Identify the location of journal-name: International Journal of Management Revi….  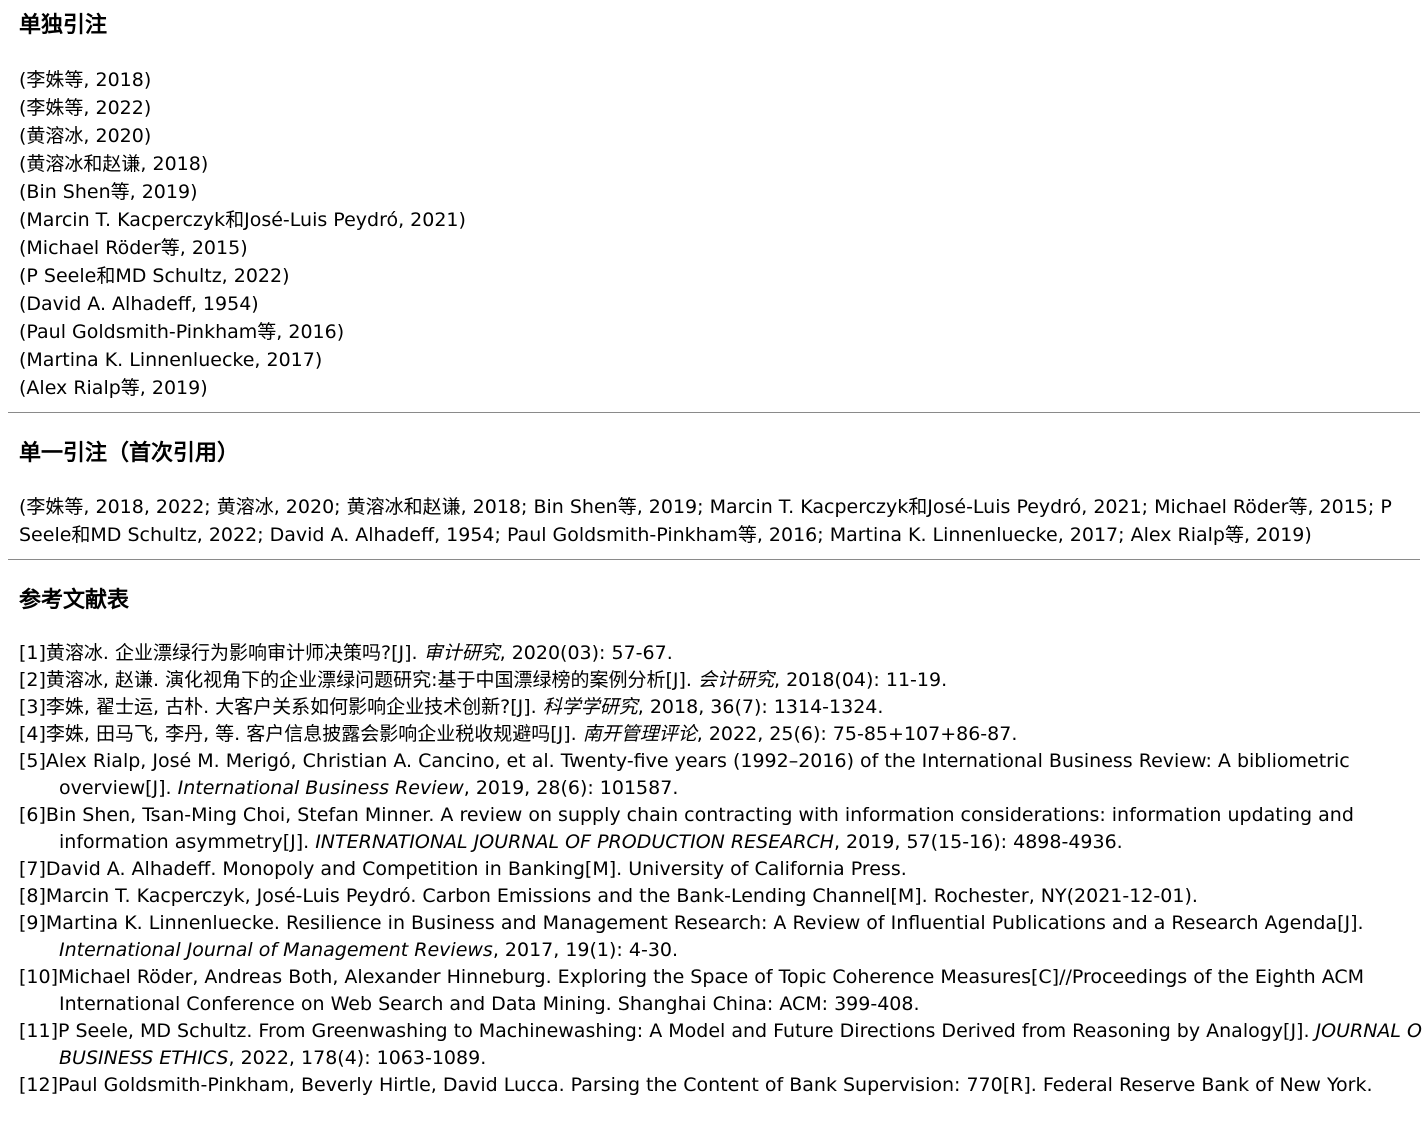
(276, 950).